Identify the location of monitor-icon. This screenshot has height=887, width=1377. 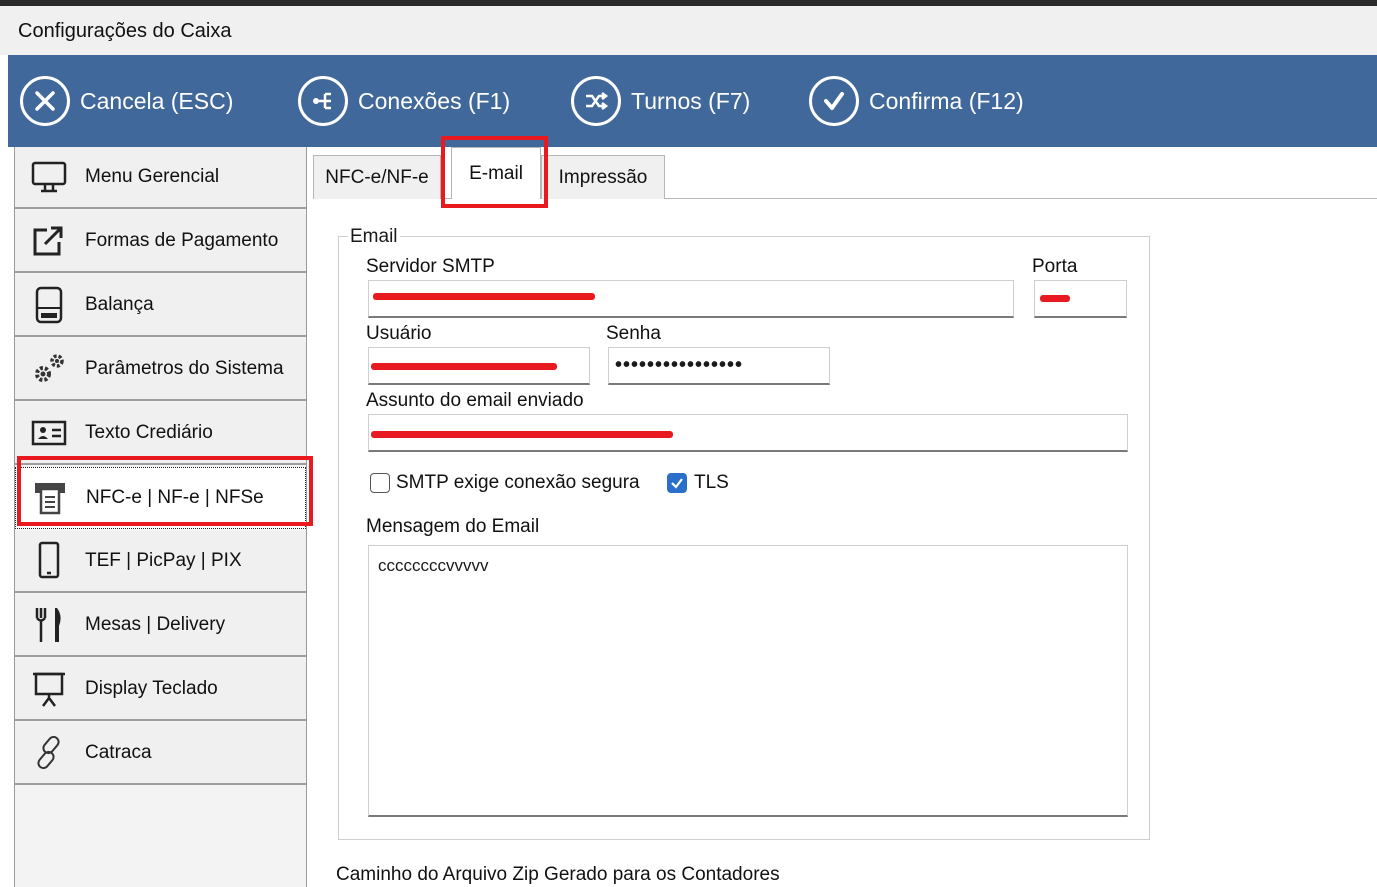
(49, 177).